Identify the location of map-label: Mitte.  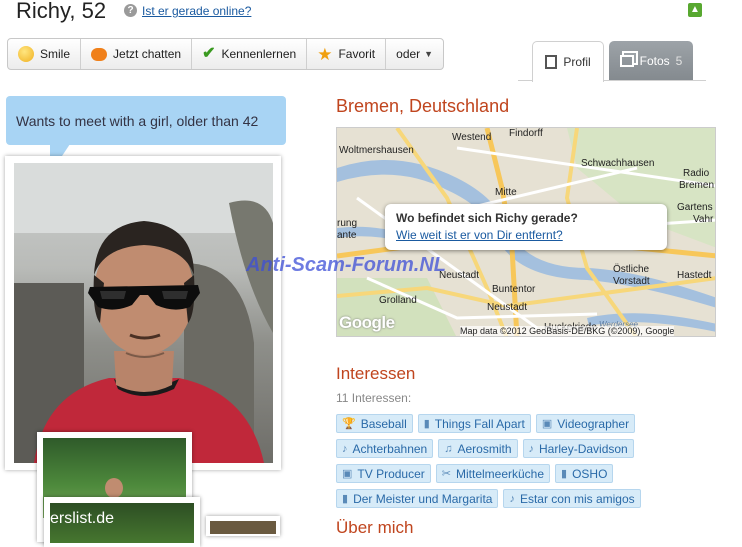
(506, 192).